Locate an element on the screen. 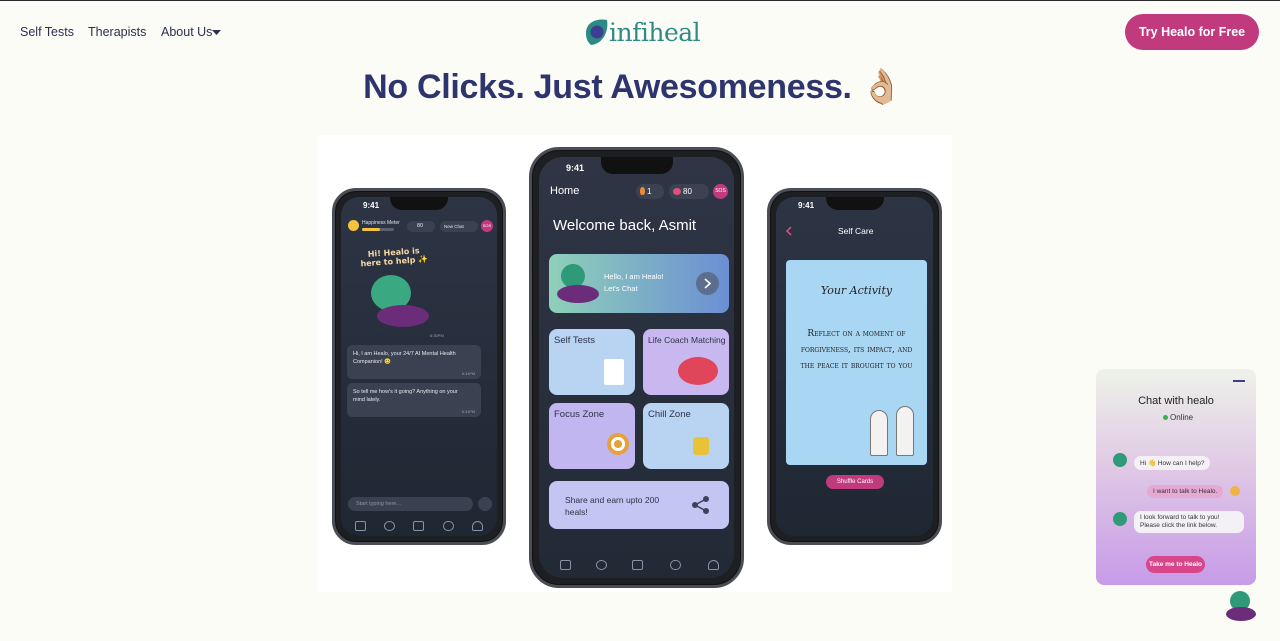  screen-title: Self Care is located at coordinates (856, 231).